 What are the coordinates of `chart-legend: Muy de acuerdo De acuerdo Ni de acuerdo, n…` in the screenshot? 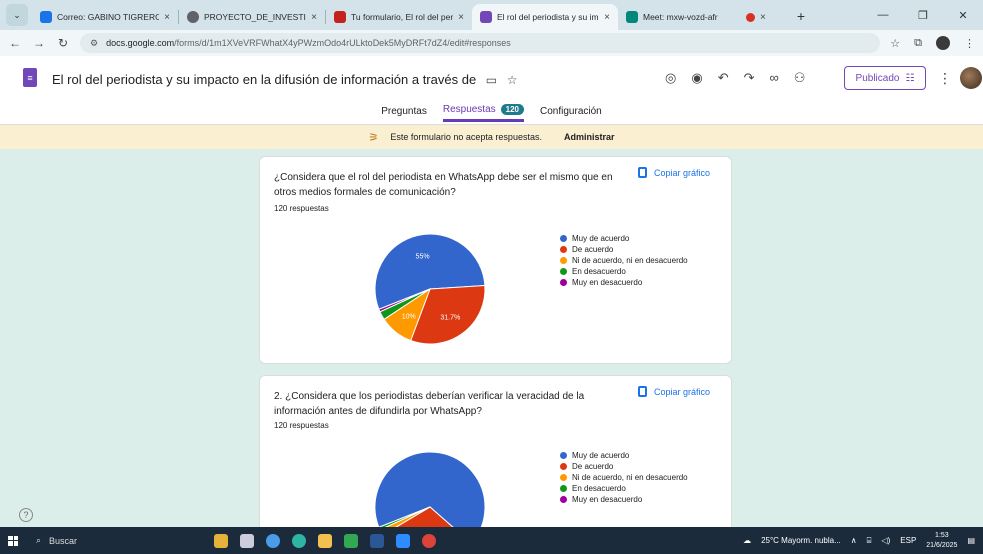 It's located at (624, 260).